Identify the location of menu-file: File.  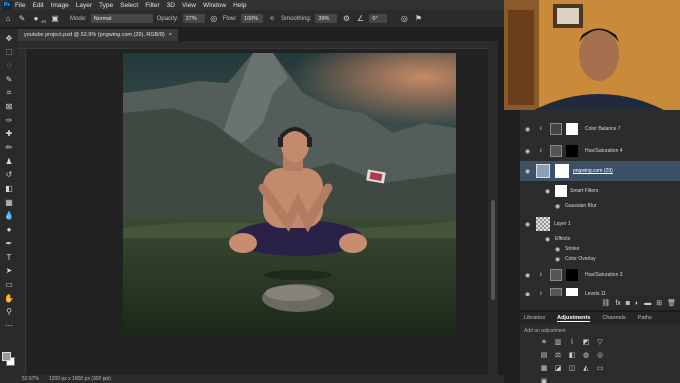
(20, 5).